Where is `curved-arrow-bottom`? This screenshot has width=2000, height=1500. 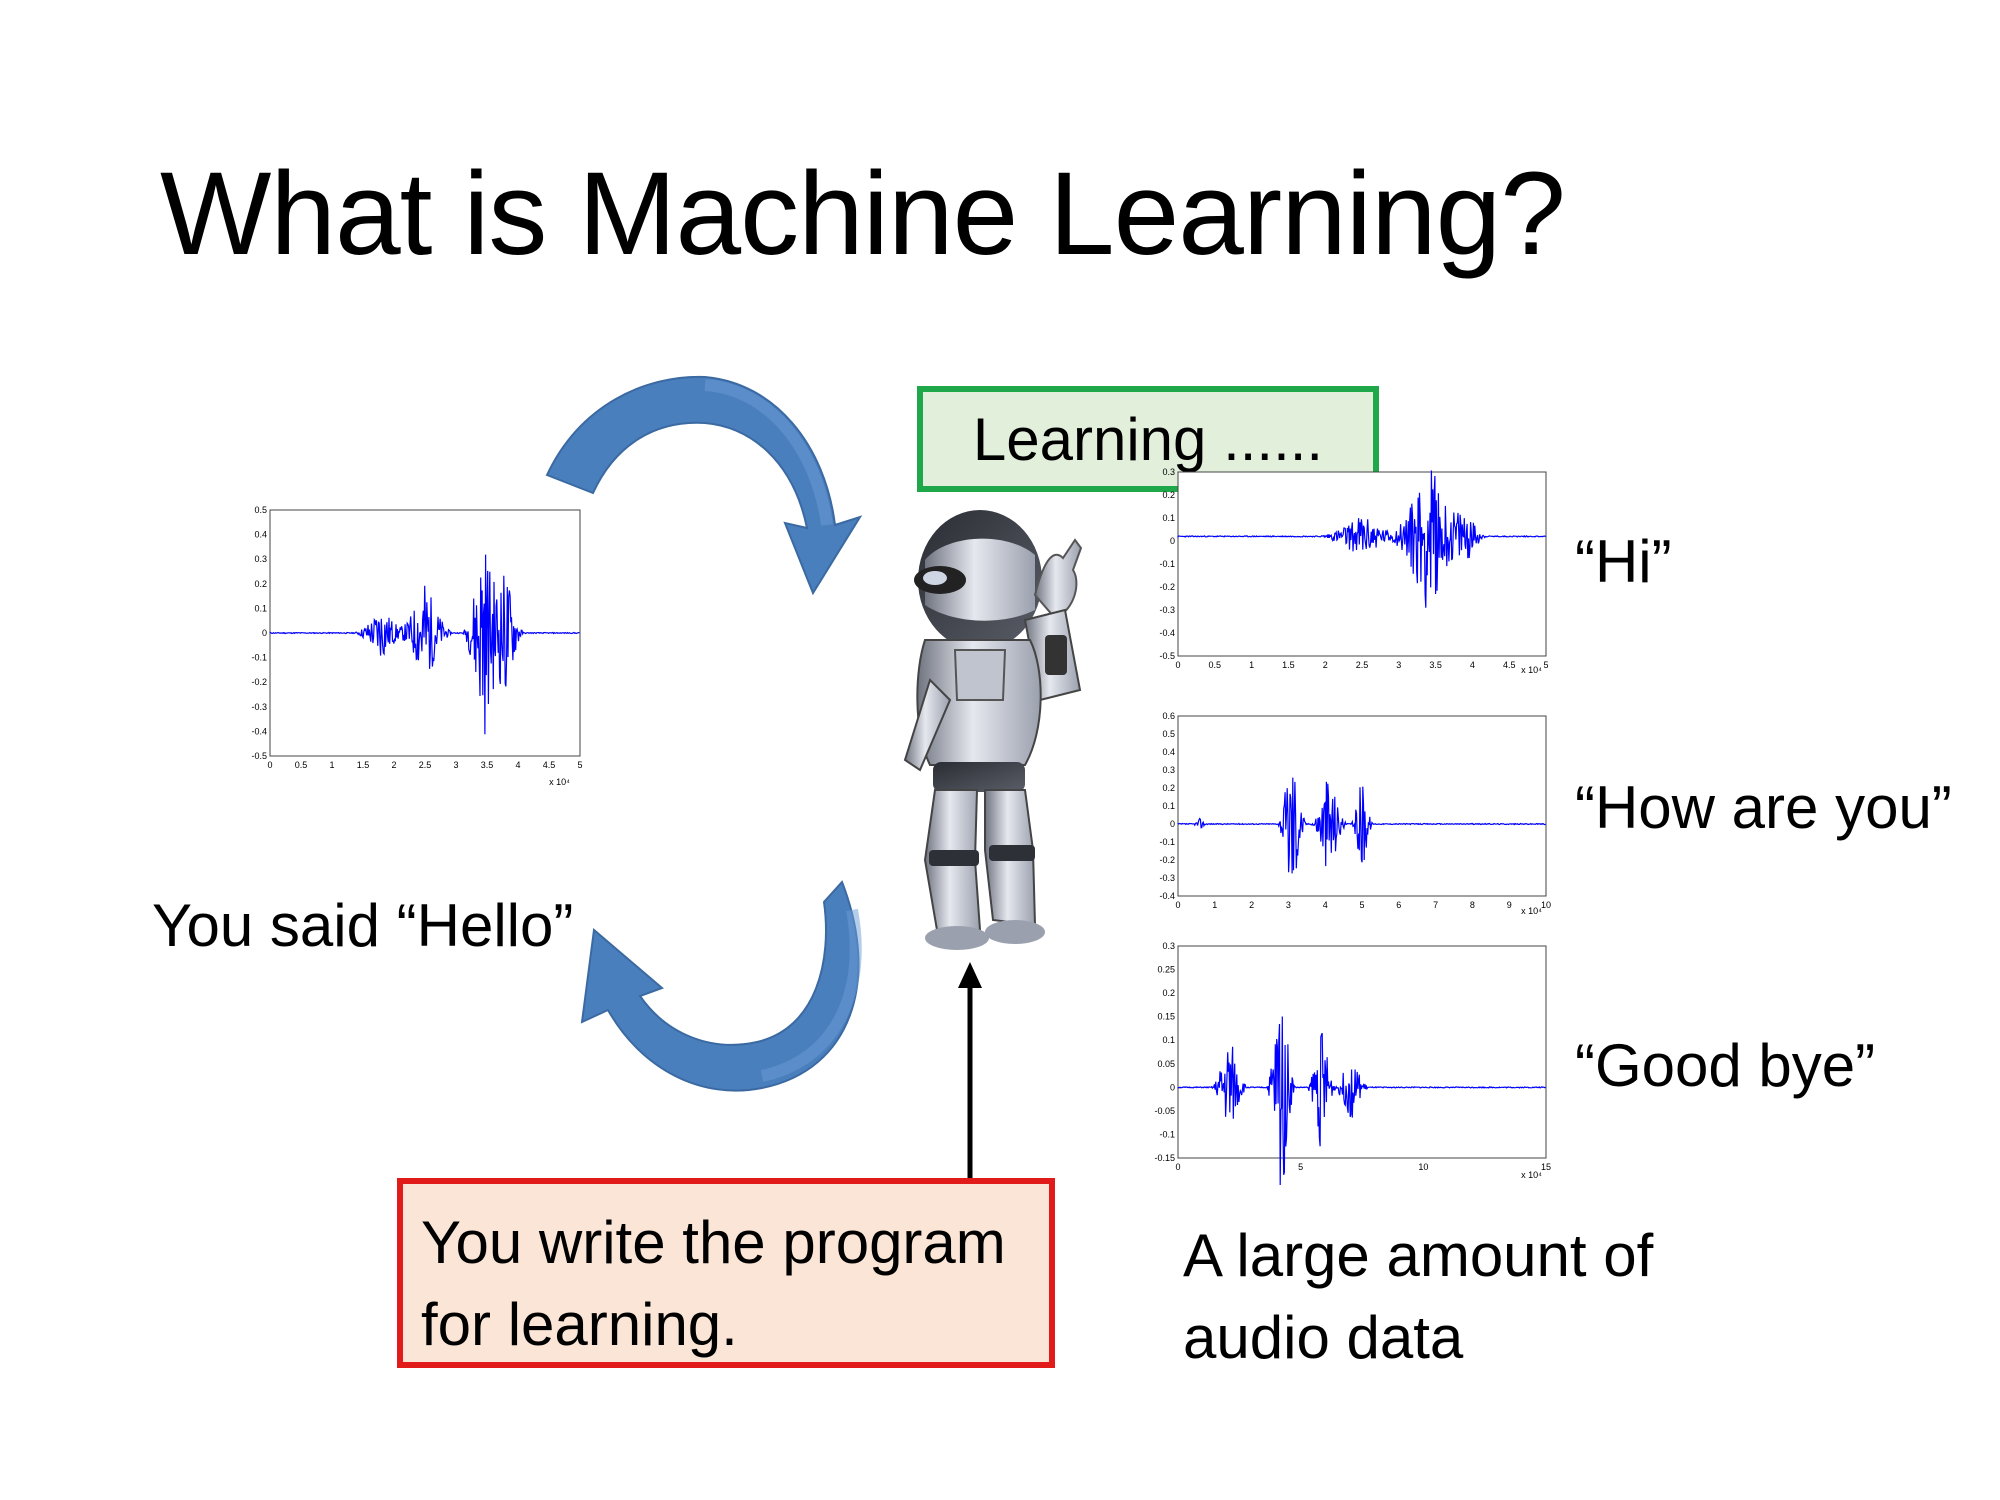 curved-arrow-bottom is located at coordinates (721, 986).